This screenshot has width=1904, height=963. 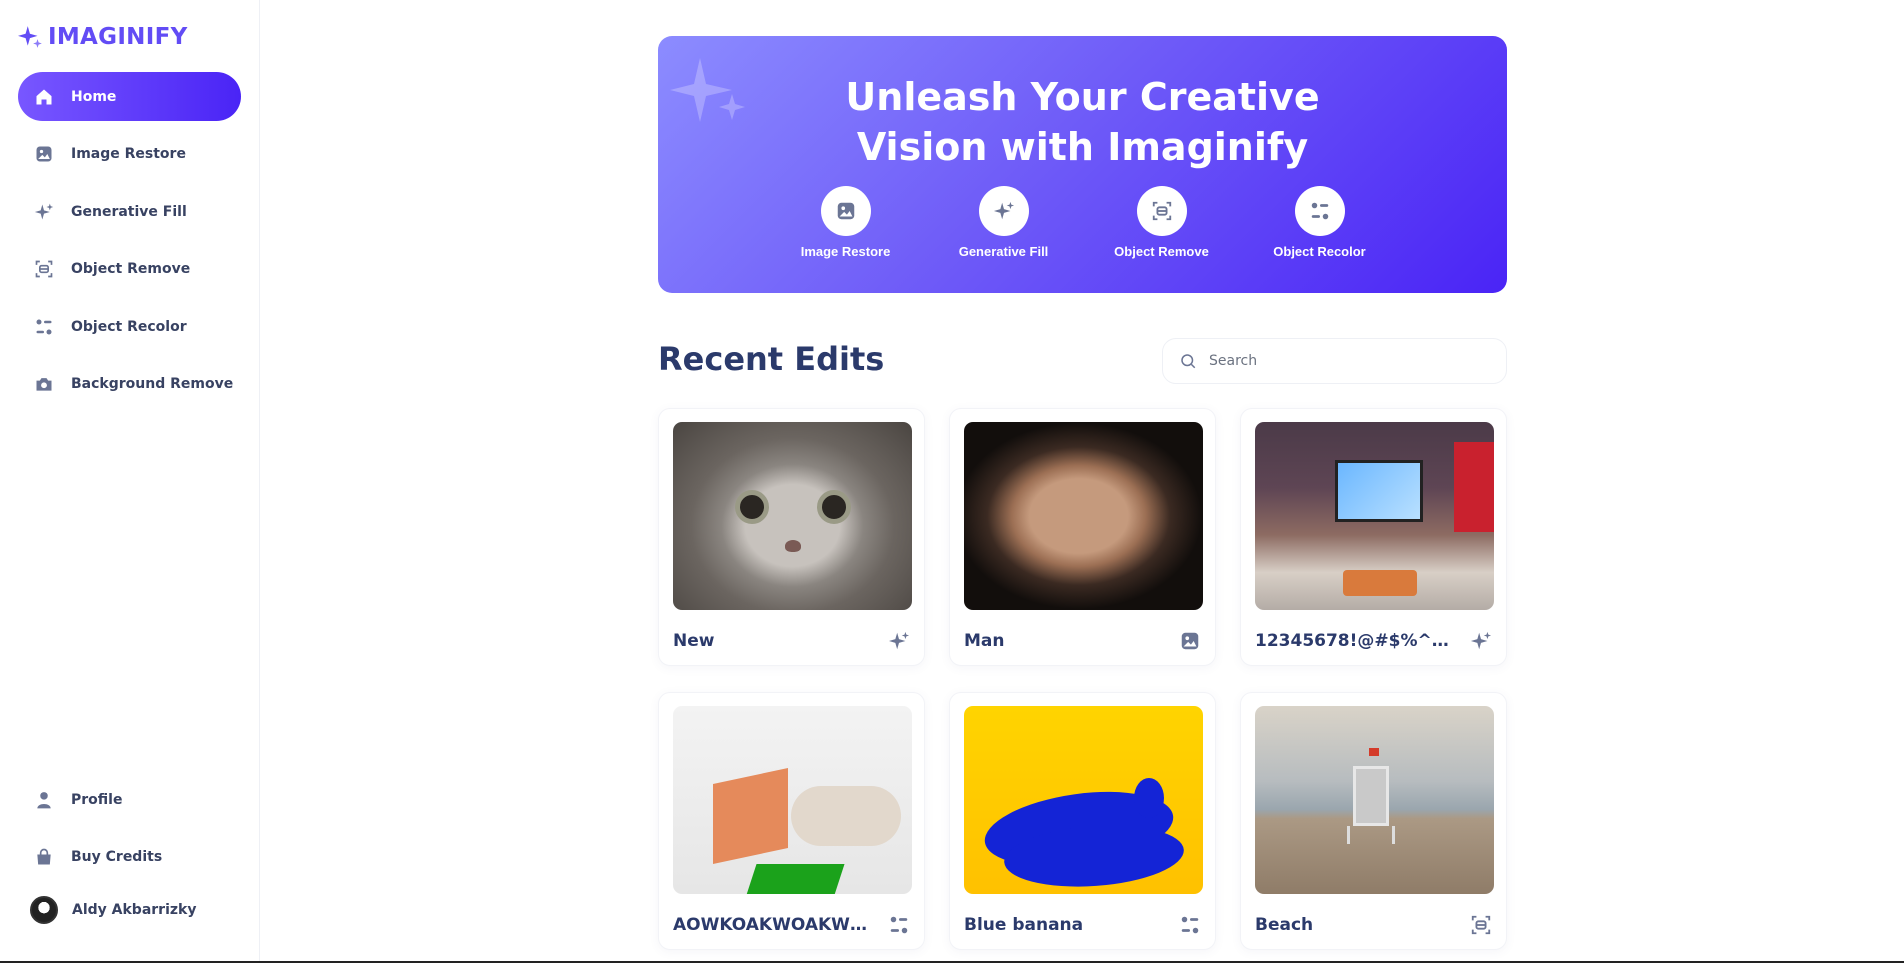 I want to click on card-footer: AOWKOAKWOAKWOK, so click(x=791, y=925).